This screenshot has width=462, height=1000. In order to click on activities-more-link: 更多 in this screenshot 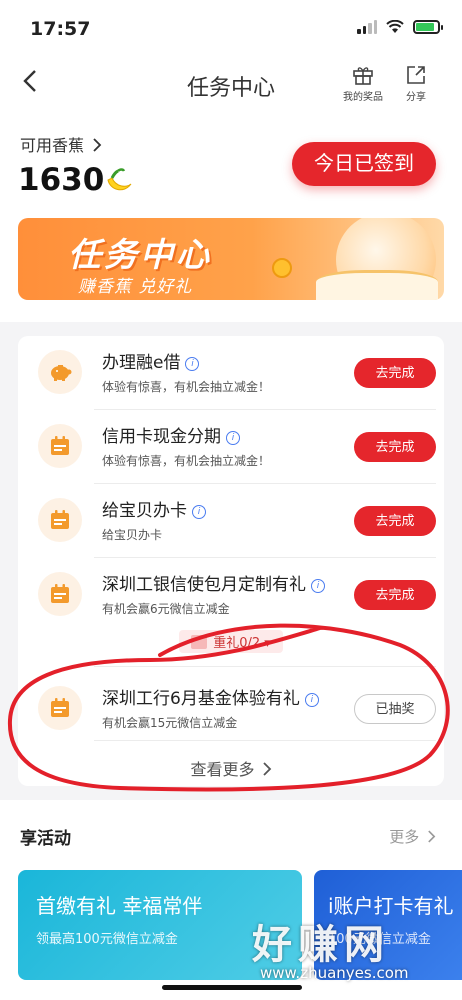, I will do `click(412, 836)`.